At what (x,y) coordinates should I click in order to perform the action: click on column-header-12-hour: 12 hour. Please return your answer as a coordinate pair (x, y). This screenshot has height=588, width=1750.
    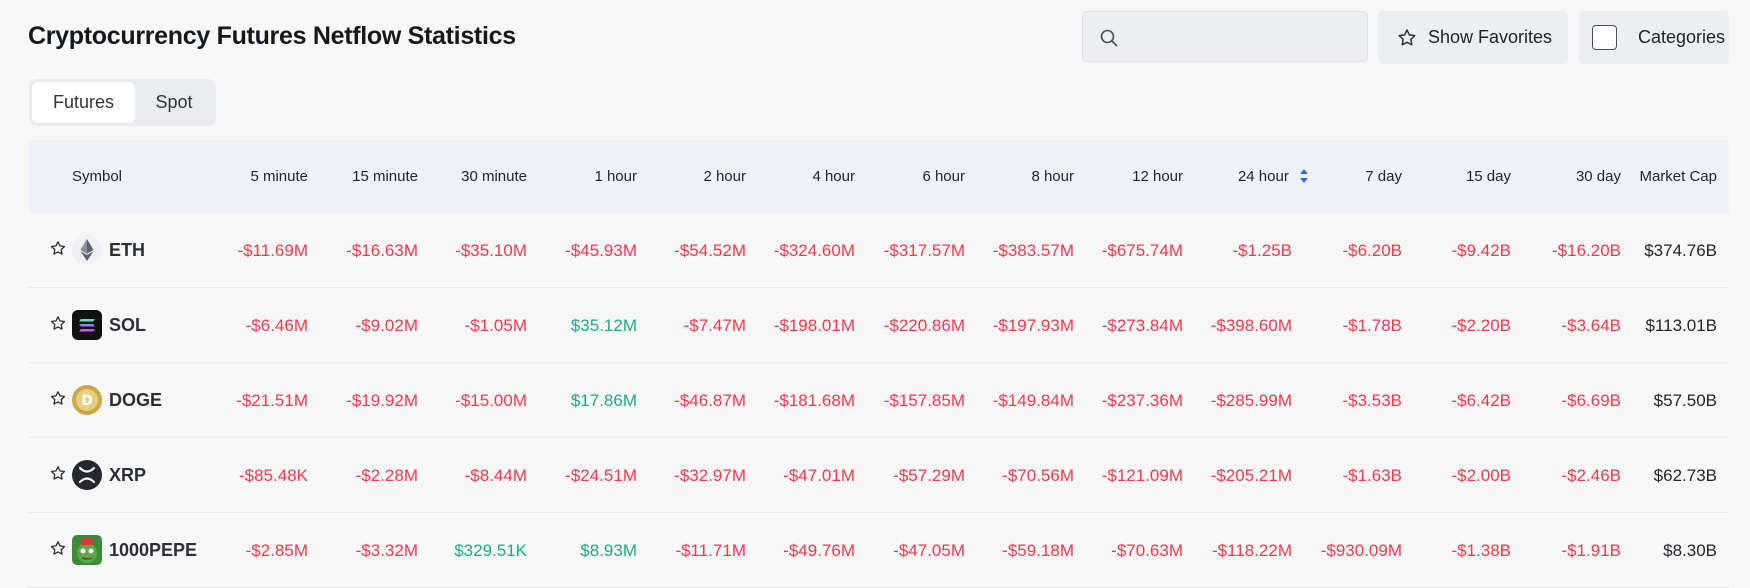
    Looking at the image, I should click on (1157, 176).